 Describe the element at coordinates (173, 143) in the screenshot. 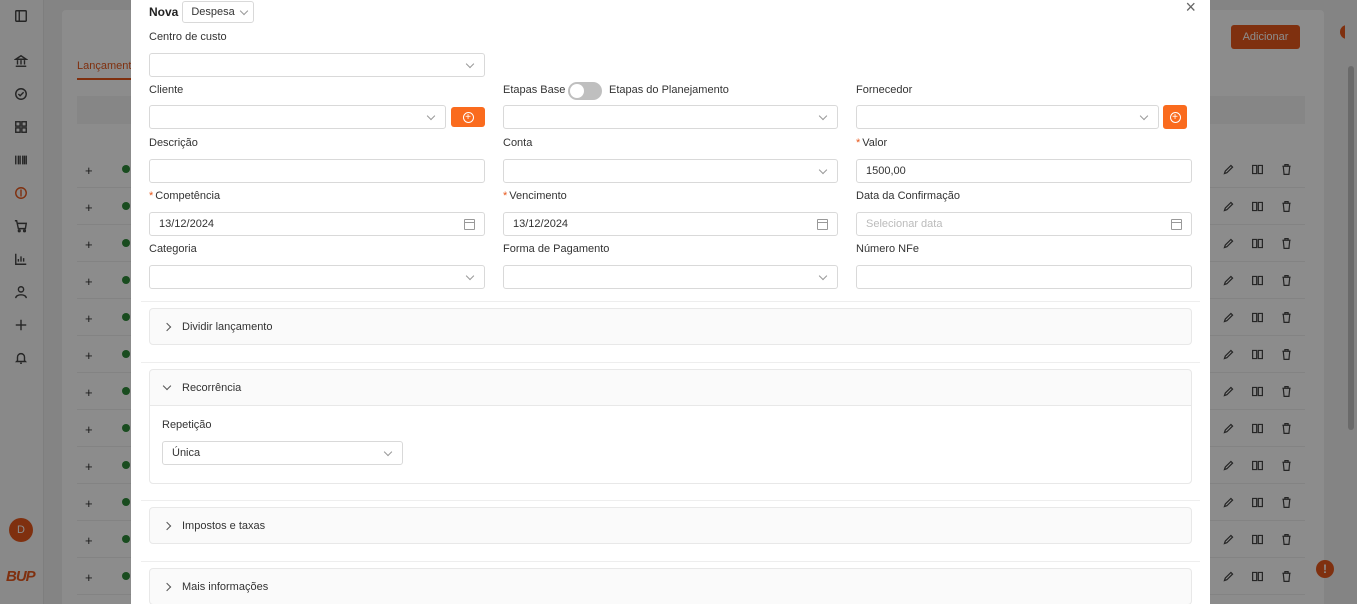

I see `descricao-label: Descrição` at that location.